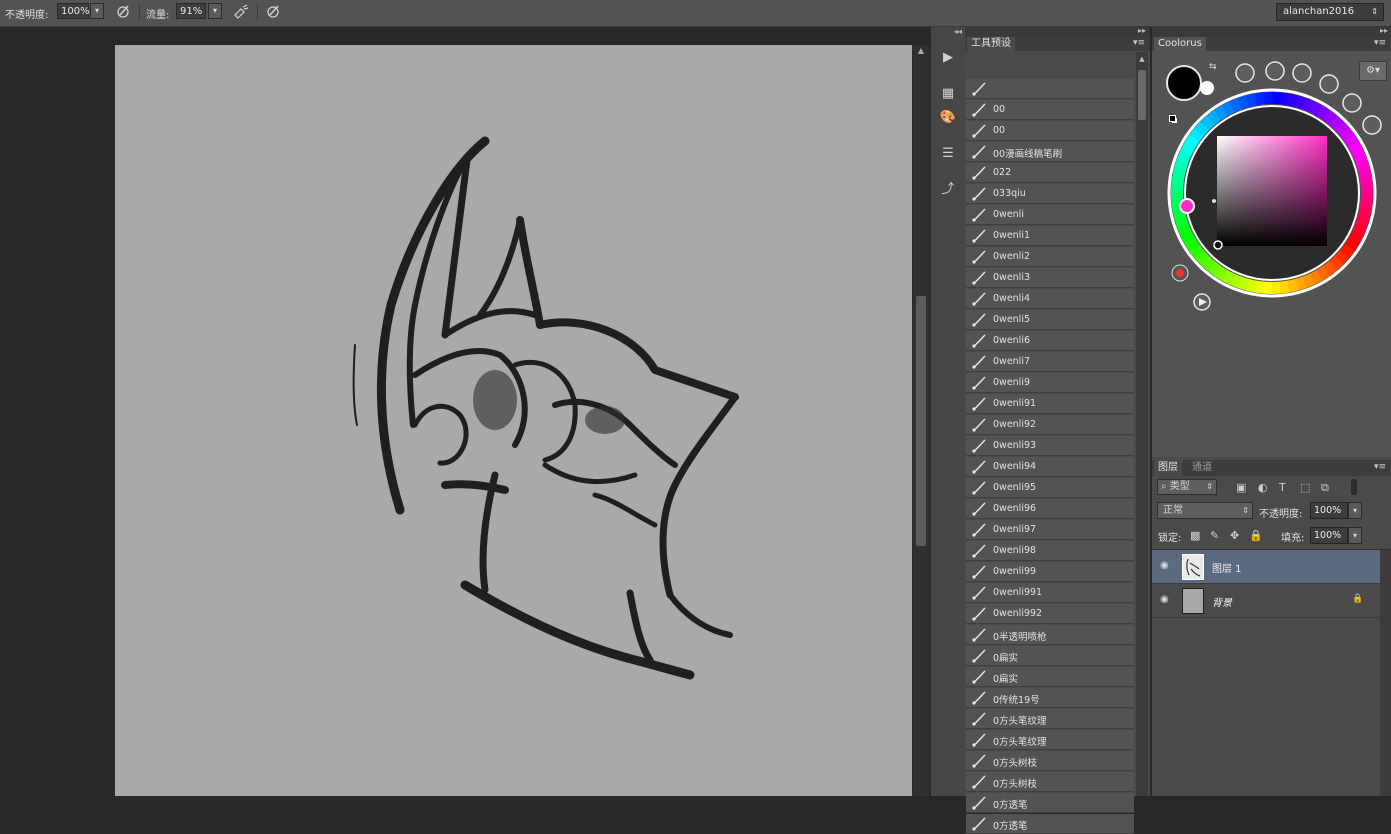  What do you see at coordinates (1050, 698) in the screenshot?
I see `preset-item: 0传统19号` at bounding box center [1050, 698].